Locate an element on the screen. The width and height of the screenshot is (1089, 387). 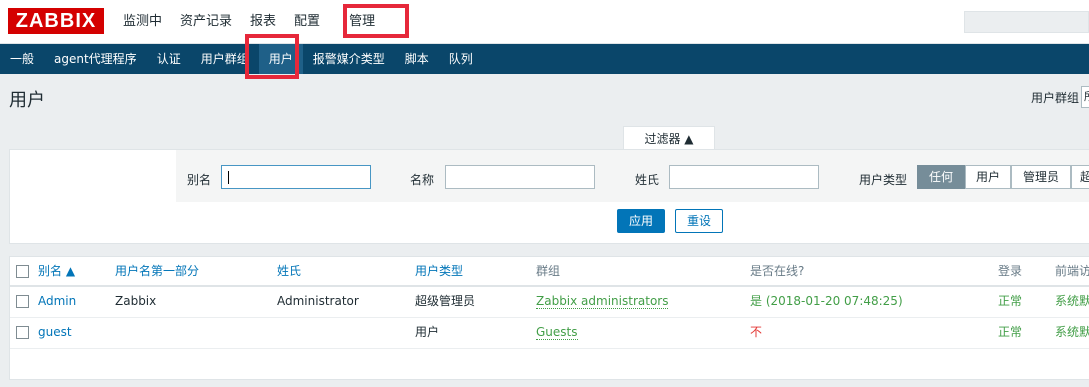
table-header: 别名 ▲ 用户名第一部分 姓氏 用户类型 群组 是否在线? 登录 前端访 is located at coordinates (549, 272).